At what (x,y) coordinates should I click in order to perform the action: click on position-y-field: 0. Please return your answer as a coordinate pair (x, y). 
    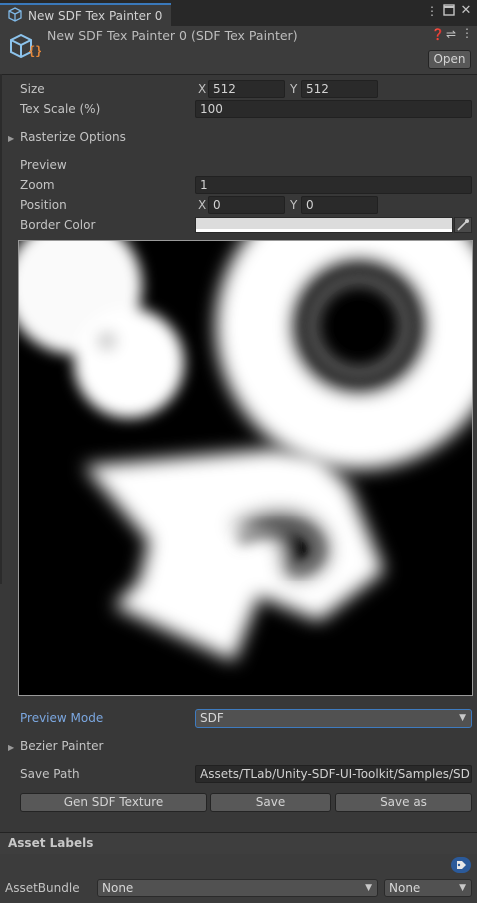
    Looking at the image, I should click on (339, 205).